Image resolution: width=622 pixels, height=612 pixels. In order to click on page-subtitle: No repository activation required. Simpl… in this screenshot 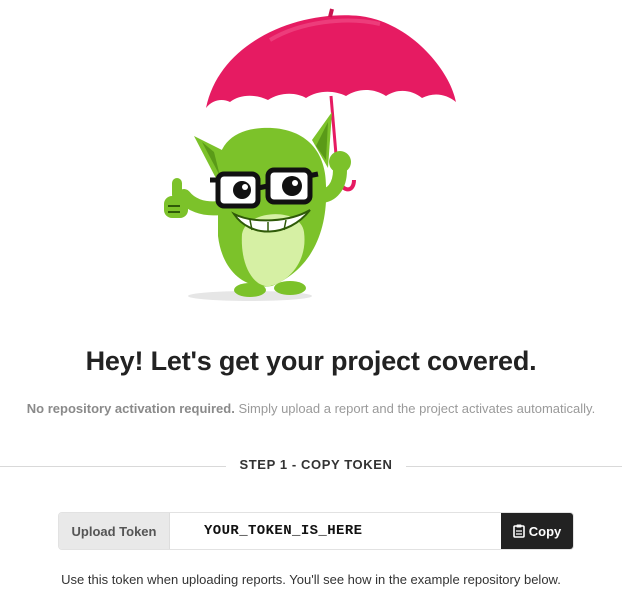, I will do `click(311, 408)`.